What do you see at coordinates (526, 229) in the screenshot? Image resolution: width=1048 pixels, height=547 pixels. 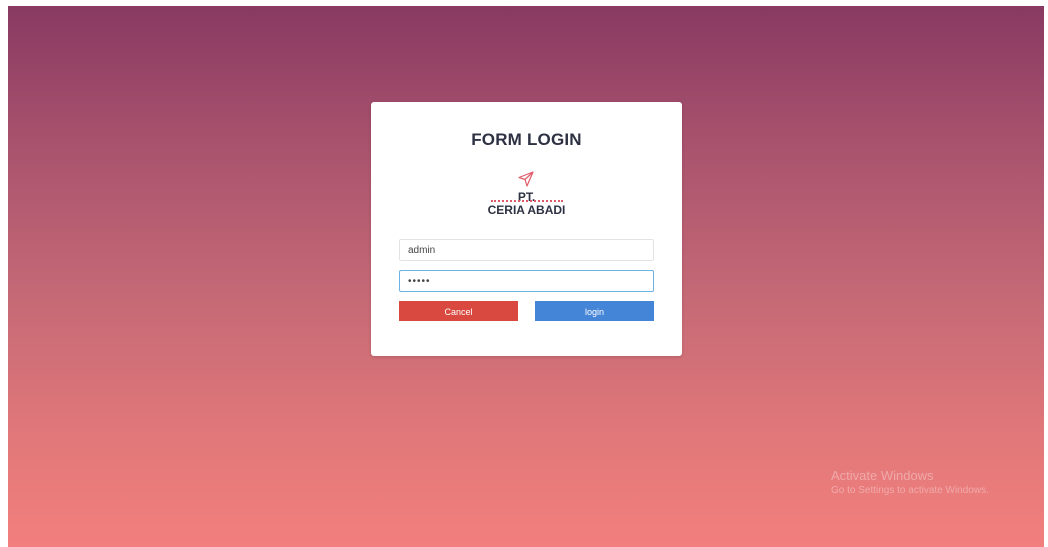 I see `login-card: FORM LOGIN PT. CERIA ABADI Cancel login` at bounding box center [526, 229].